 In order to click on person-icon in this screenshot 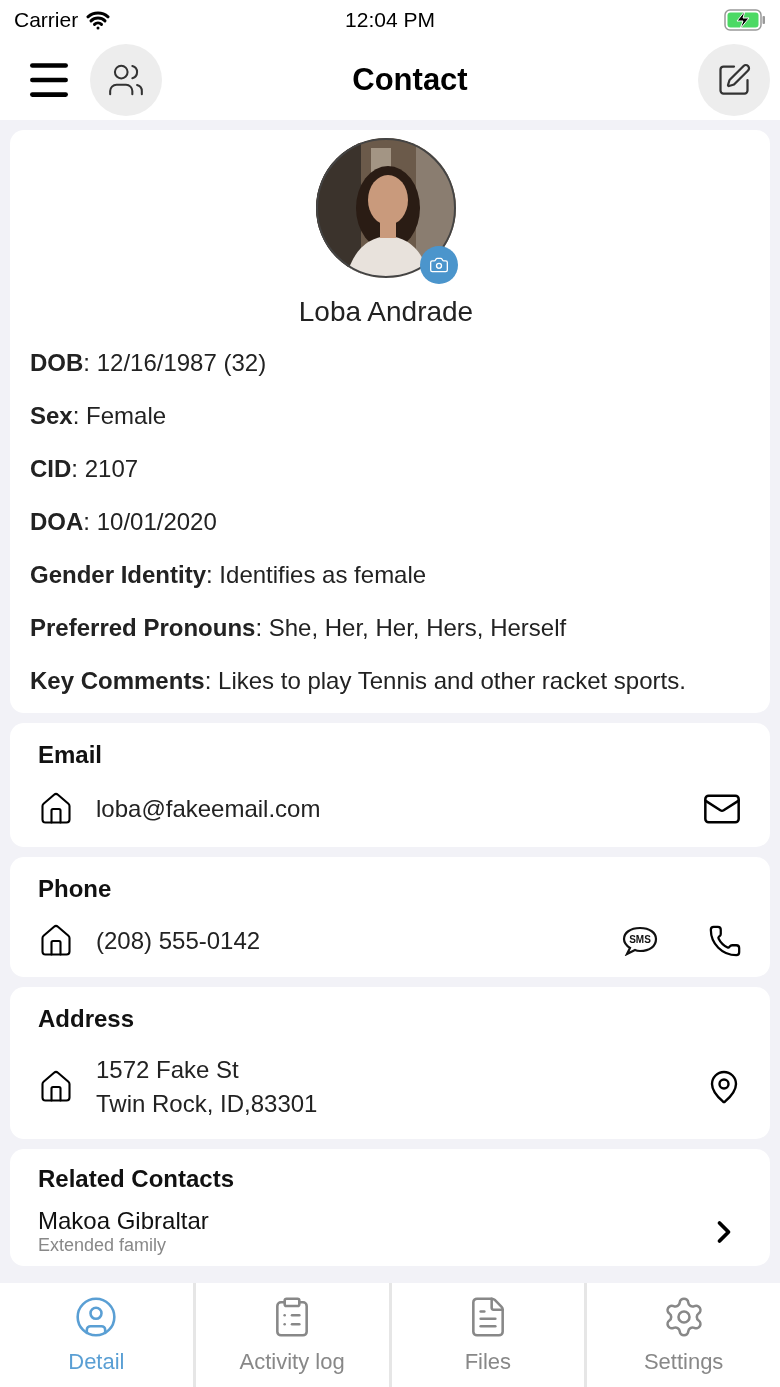, I will do `click(96, 1317)`.